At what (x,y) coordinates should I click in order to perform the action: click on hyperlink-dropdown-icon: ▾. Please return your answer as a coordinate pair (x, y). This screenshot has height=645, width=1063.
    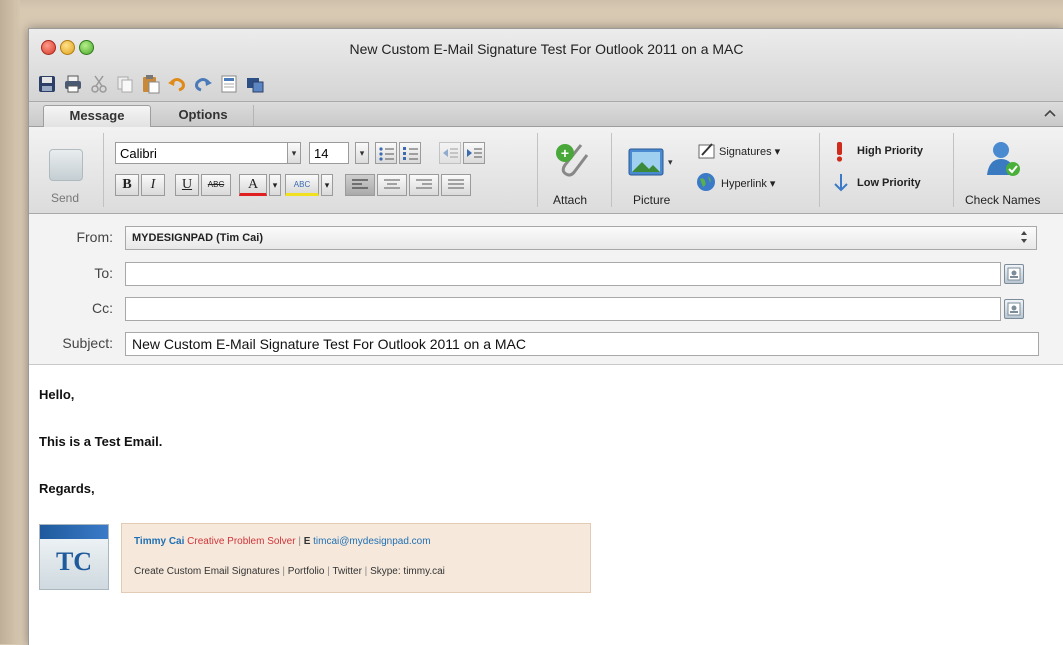
    Looking at the image, I should click on (772, 184).